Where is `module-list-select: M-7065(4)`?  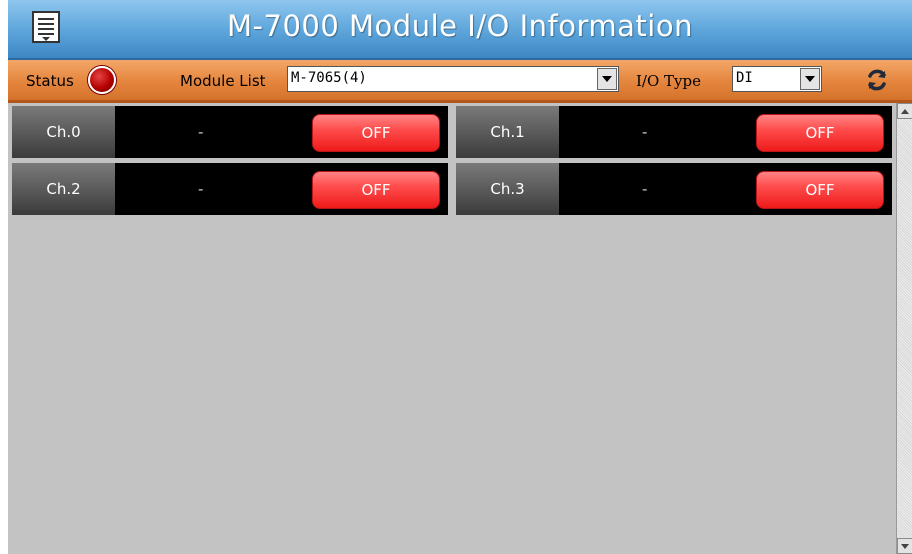
module-list-select: M-7065(4) is located at coordinates (453, 79).